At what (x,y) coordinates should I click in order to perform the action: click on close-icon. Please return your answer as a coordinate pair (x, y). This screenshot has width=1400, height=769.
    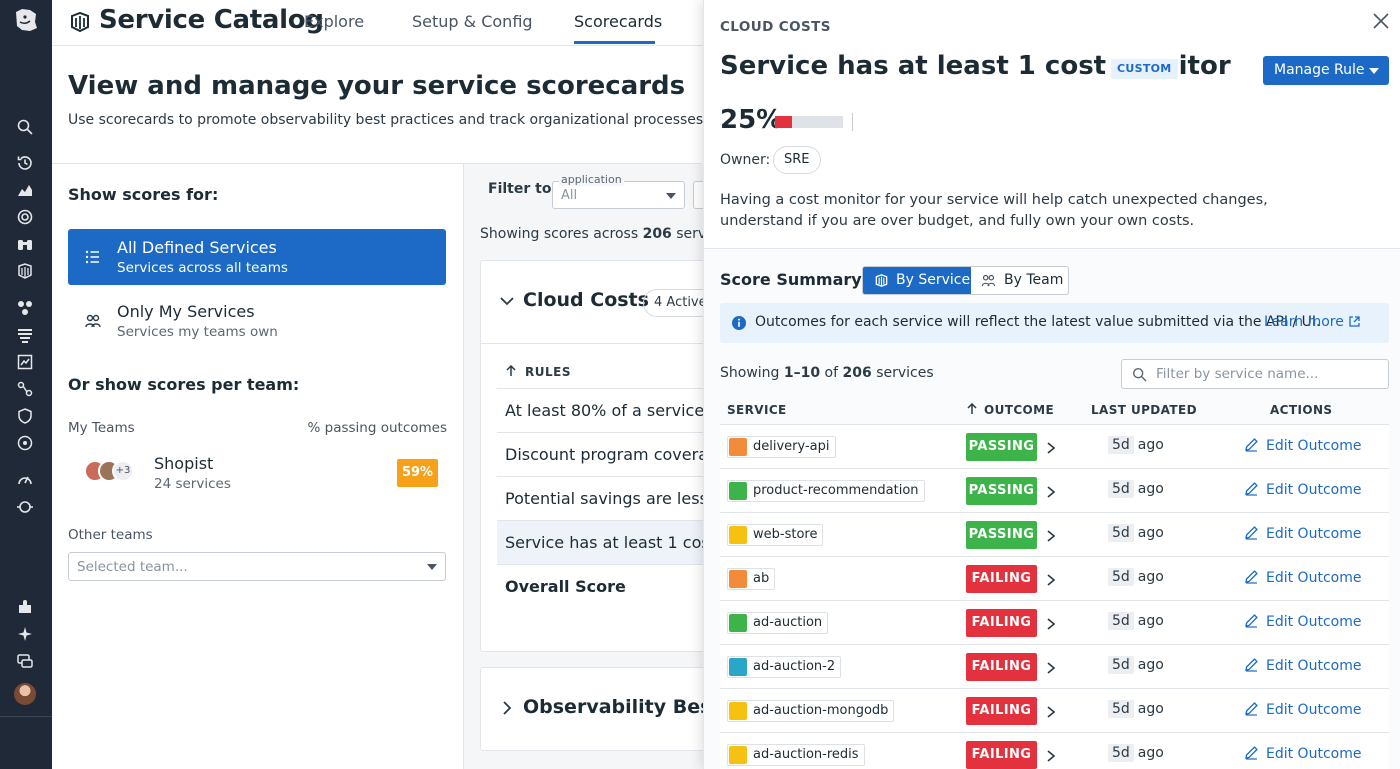
    Looking at the image, I should click on (1381, 21).